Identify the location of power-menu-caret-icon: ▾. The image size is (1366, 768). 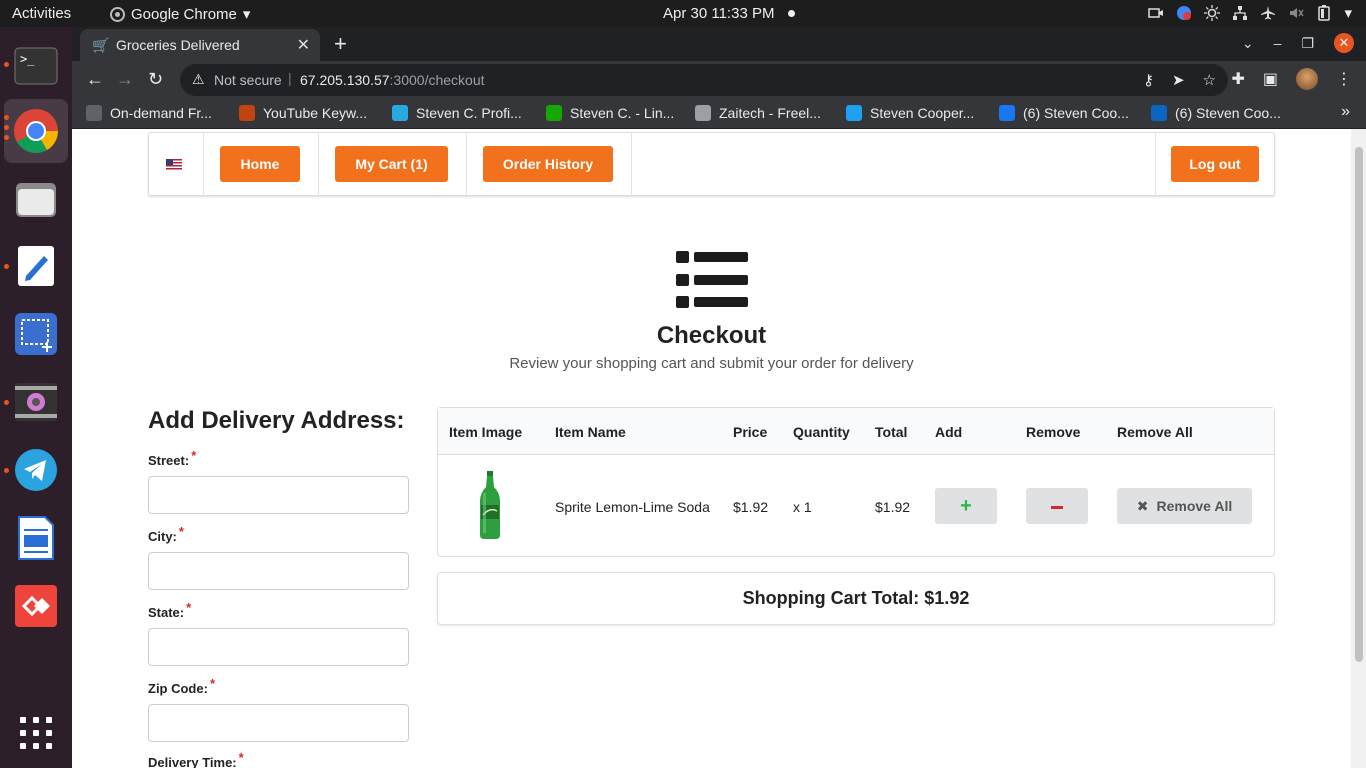
(1348, 13).